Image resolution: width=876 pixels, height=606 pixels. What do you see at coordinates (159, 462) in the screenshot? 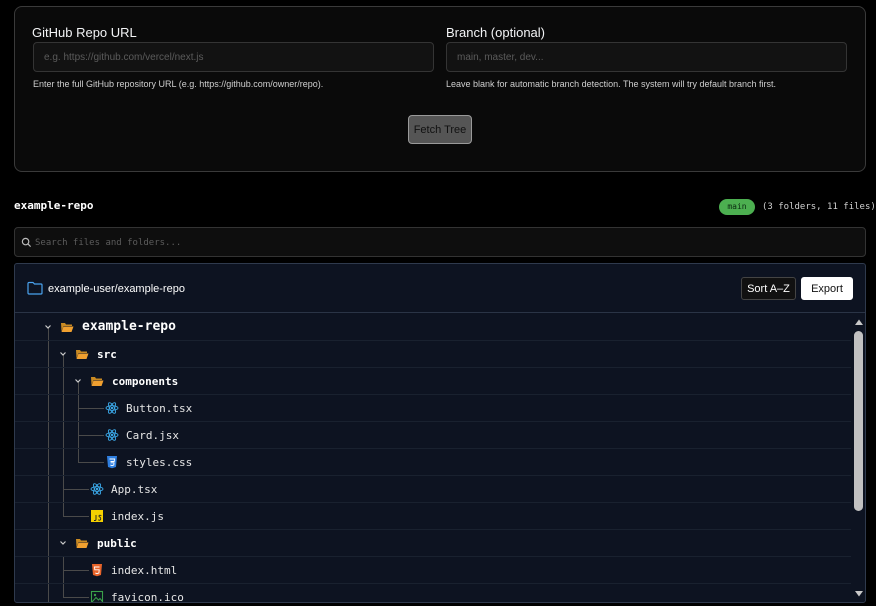
I see `tree-item-name: styles.css` at bounding box center [159, 462].